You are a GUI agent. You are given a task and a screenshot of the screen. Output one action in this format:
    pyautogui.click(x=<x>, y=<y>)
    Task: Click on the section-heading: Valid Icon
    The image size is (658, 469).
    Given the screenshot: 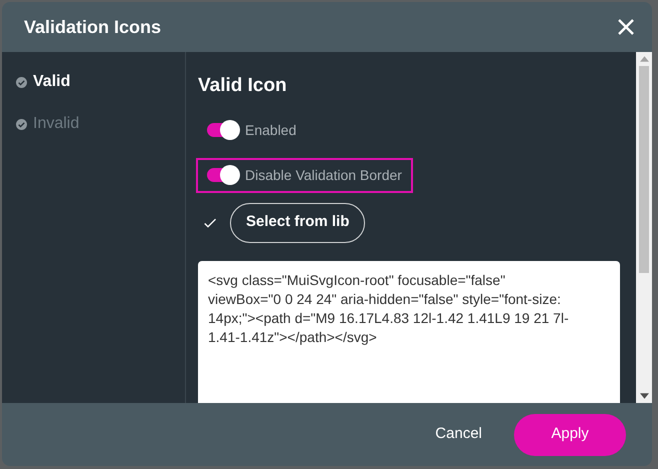 What is the action you would take?
    pyautogui.click(x=243, y=86)
    